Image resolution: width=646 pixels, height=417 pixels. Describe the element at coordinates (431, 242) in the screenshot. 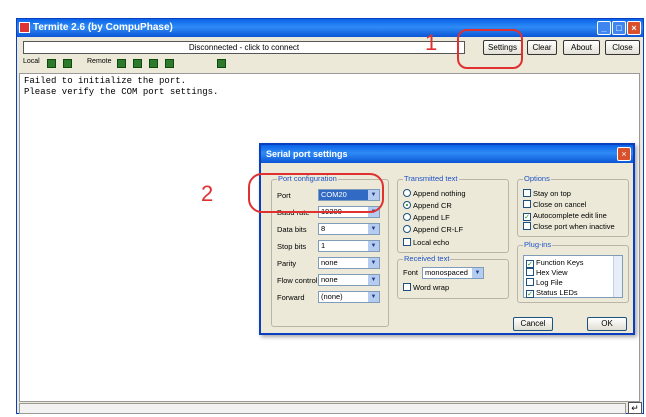

I see `option-label: Local echo` at that location.